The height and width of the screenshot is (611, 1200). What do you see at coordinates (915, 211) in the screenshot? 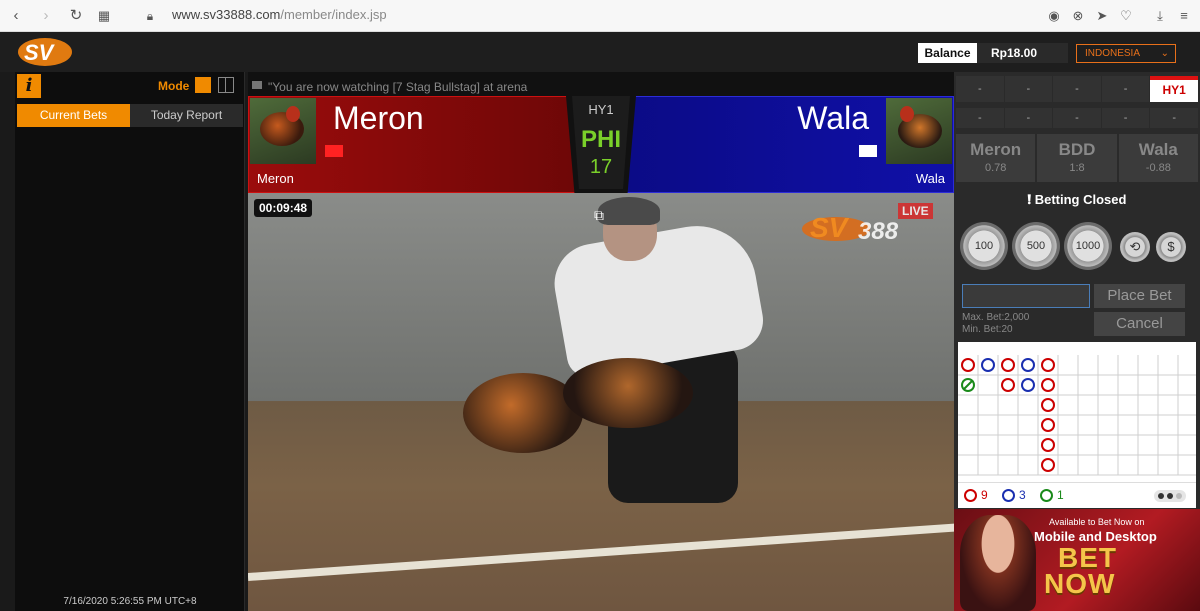
I see `live-badge: LIVE` at bounding box center [915, 211].